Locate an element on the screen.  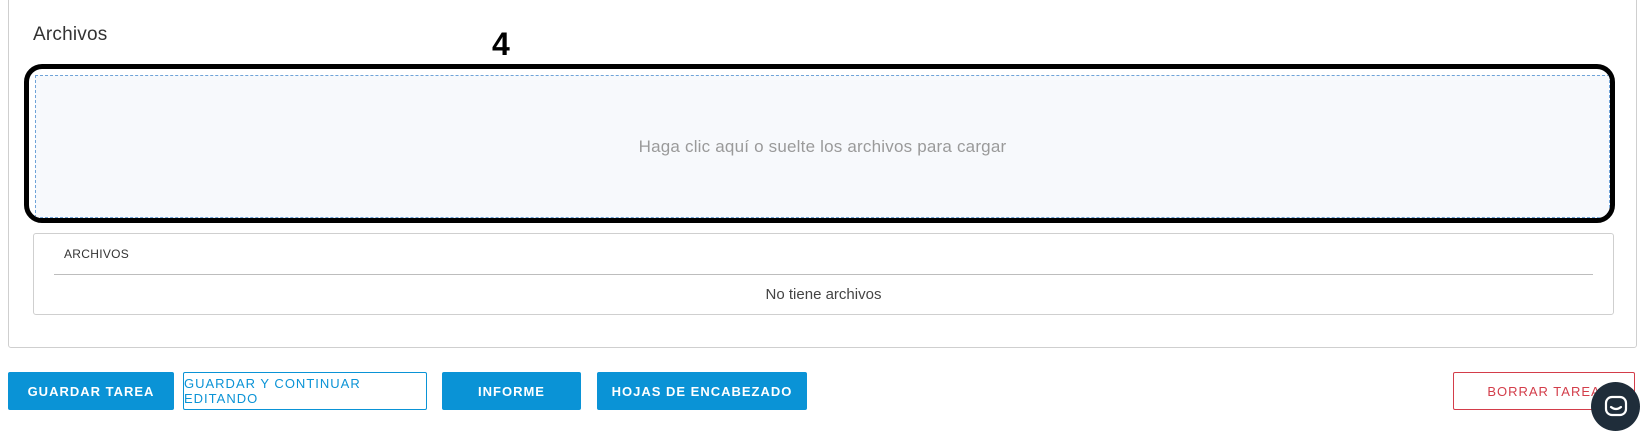
files-table-divider is located at coordinates (823, 274).